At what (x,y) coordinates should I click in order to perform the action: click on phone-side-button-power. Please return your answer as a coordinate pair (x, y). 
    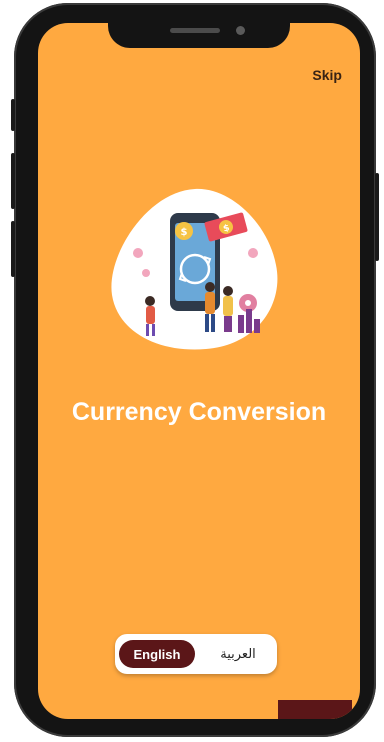
    Looking at the image, I should click on (377, 217).